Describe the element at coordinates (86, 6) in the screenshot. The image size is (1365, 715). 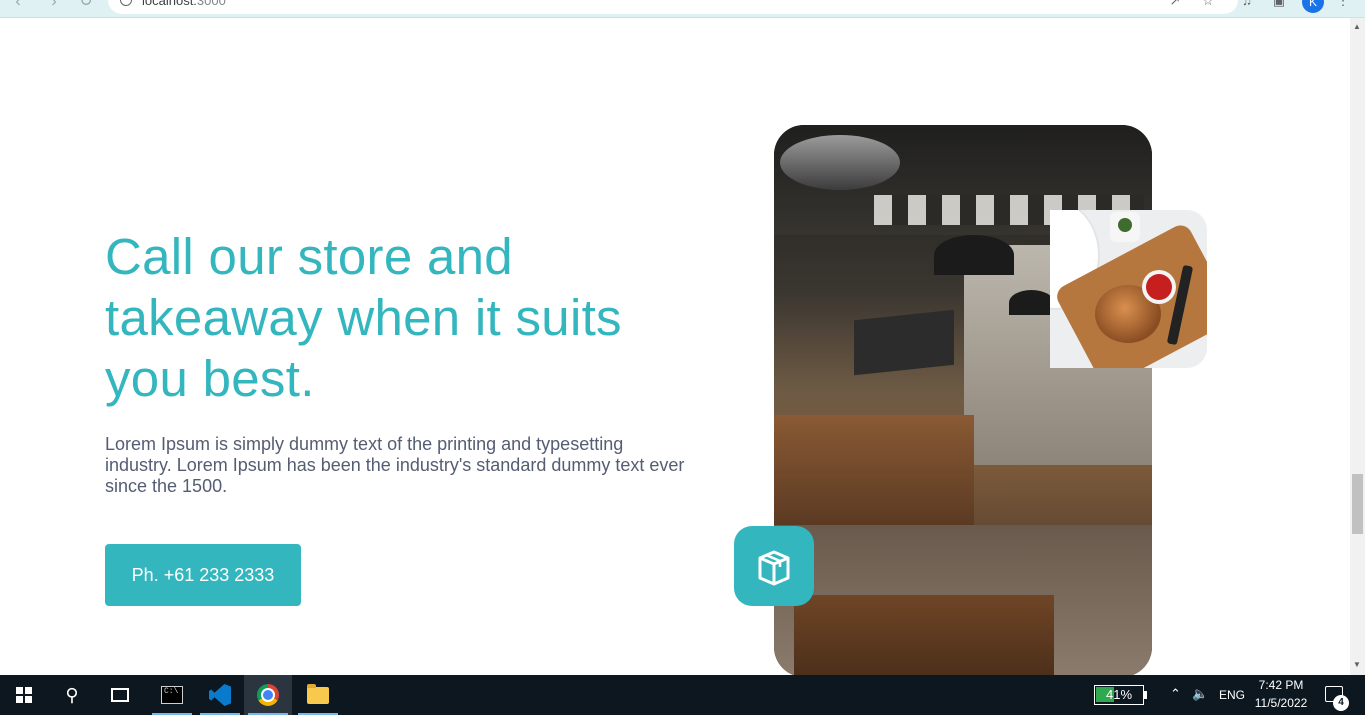
I see `reload-icon: ↻` at that location.